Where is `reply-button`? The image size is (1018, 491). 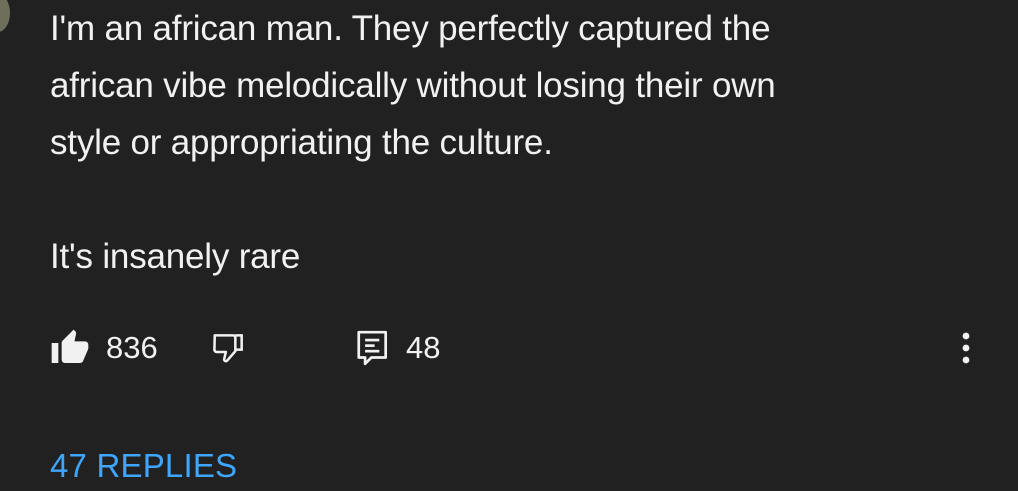
reply-button is located at coordinates (373, 348).